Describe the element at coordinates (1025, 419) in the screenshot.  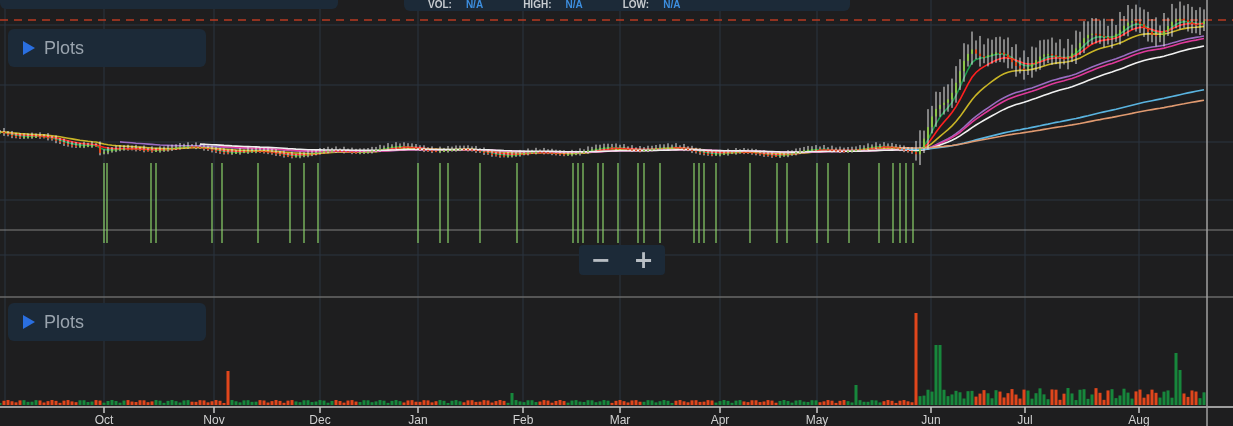
I see `axis-label: Jul` at that location.